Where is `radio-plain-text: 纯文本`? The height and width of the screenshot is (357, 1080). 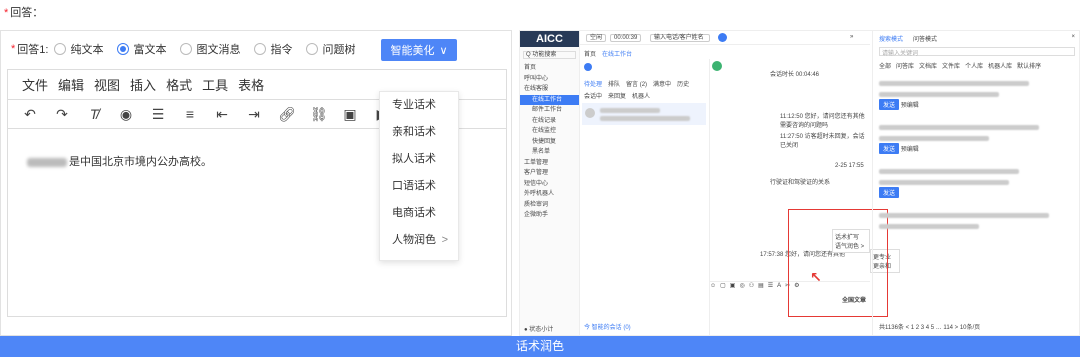
radio-plain-text: 纯文本 is located at coordinates (78, 49).